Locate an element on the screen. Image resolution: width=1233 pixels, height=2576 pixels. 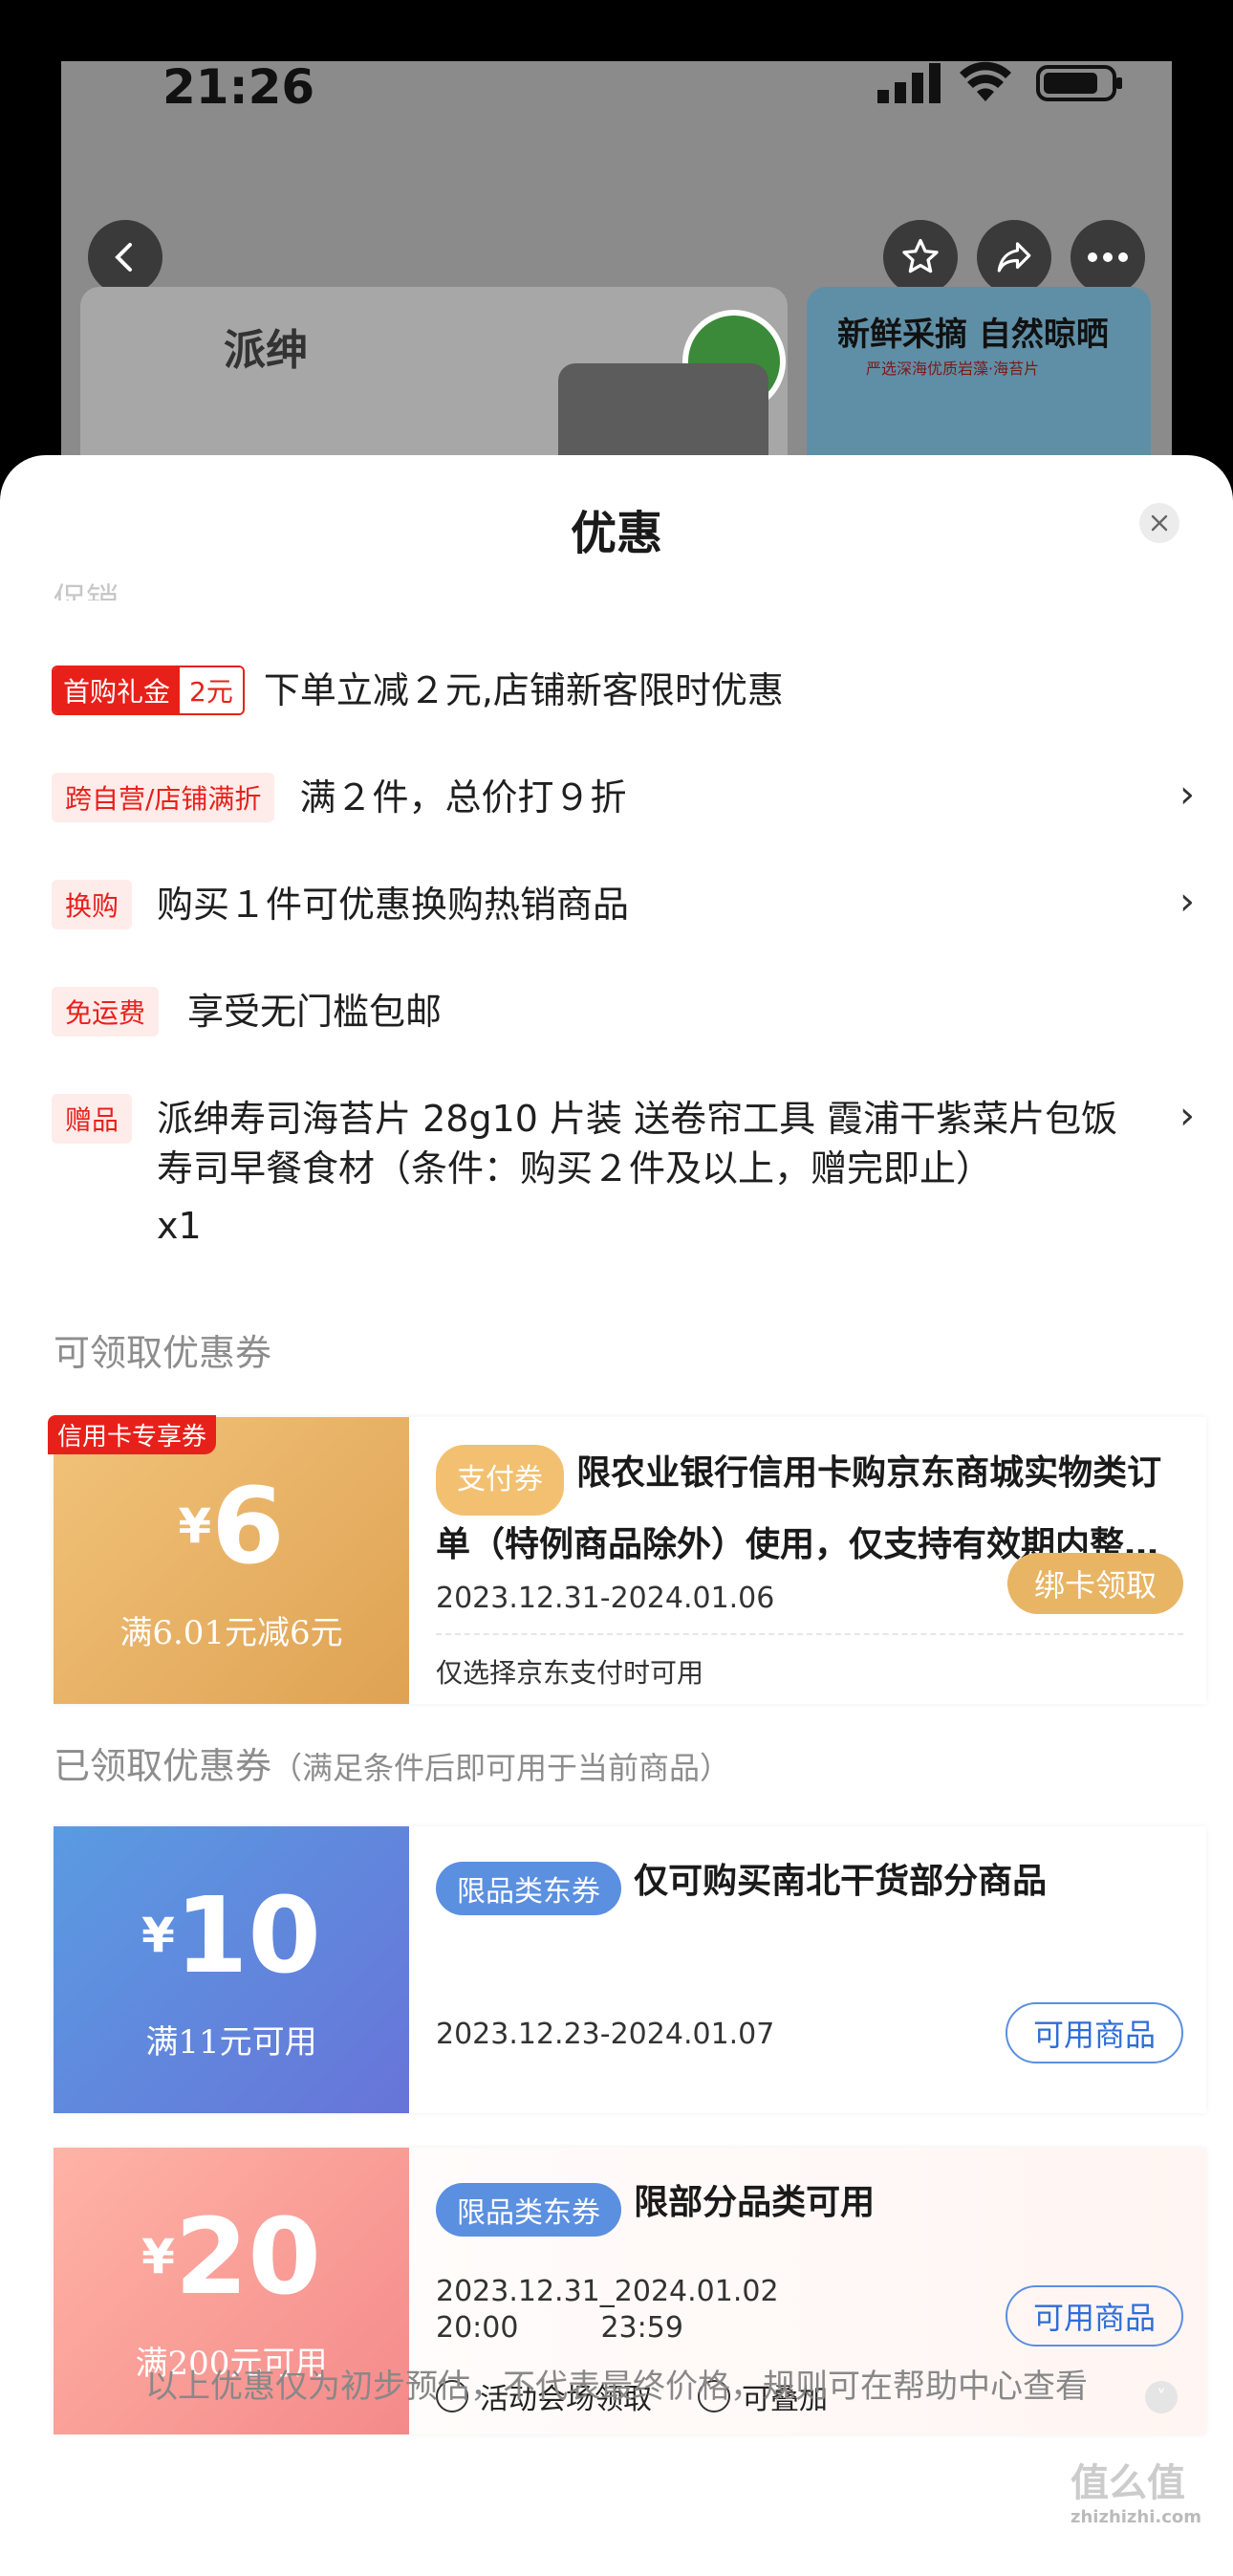
promo-text: 购买１件可优惠换购热销商品 is located at coordinates (393, 905).